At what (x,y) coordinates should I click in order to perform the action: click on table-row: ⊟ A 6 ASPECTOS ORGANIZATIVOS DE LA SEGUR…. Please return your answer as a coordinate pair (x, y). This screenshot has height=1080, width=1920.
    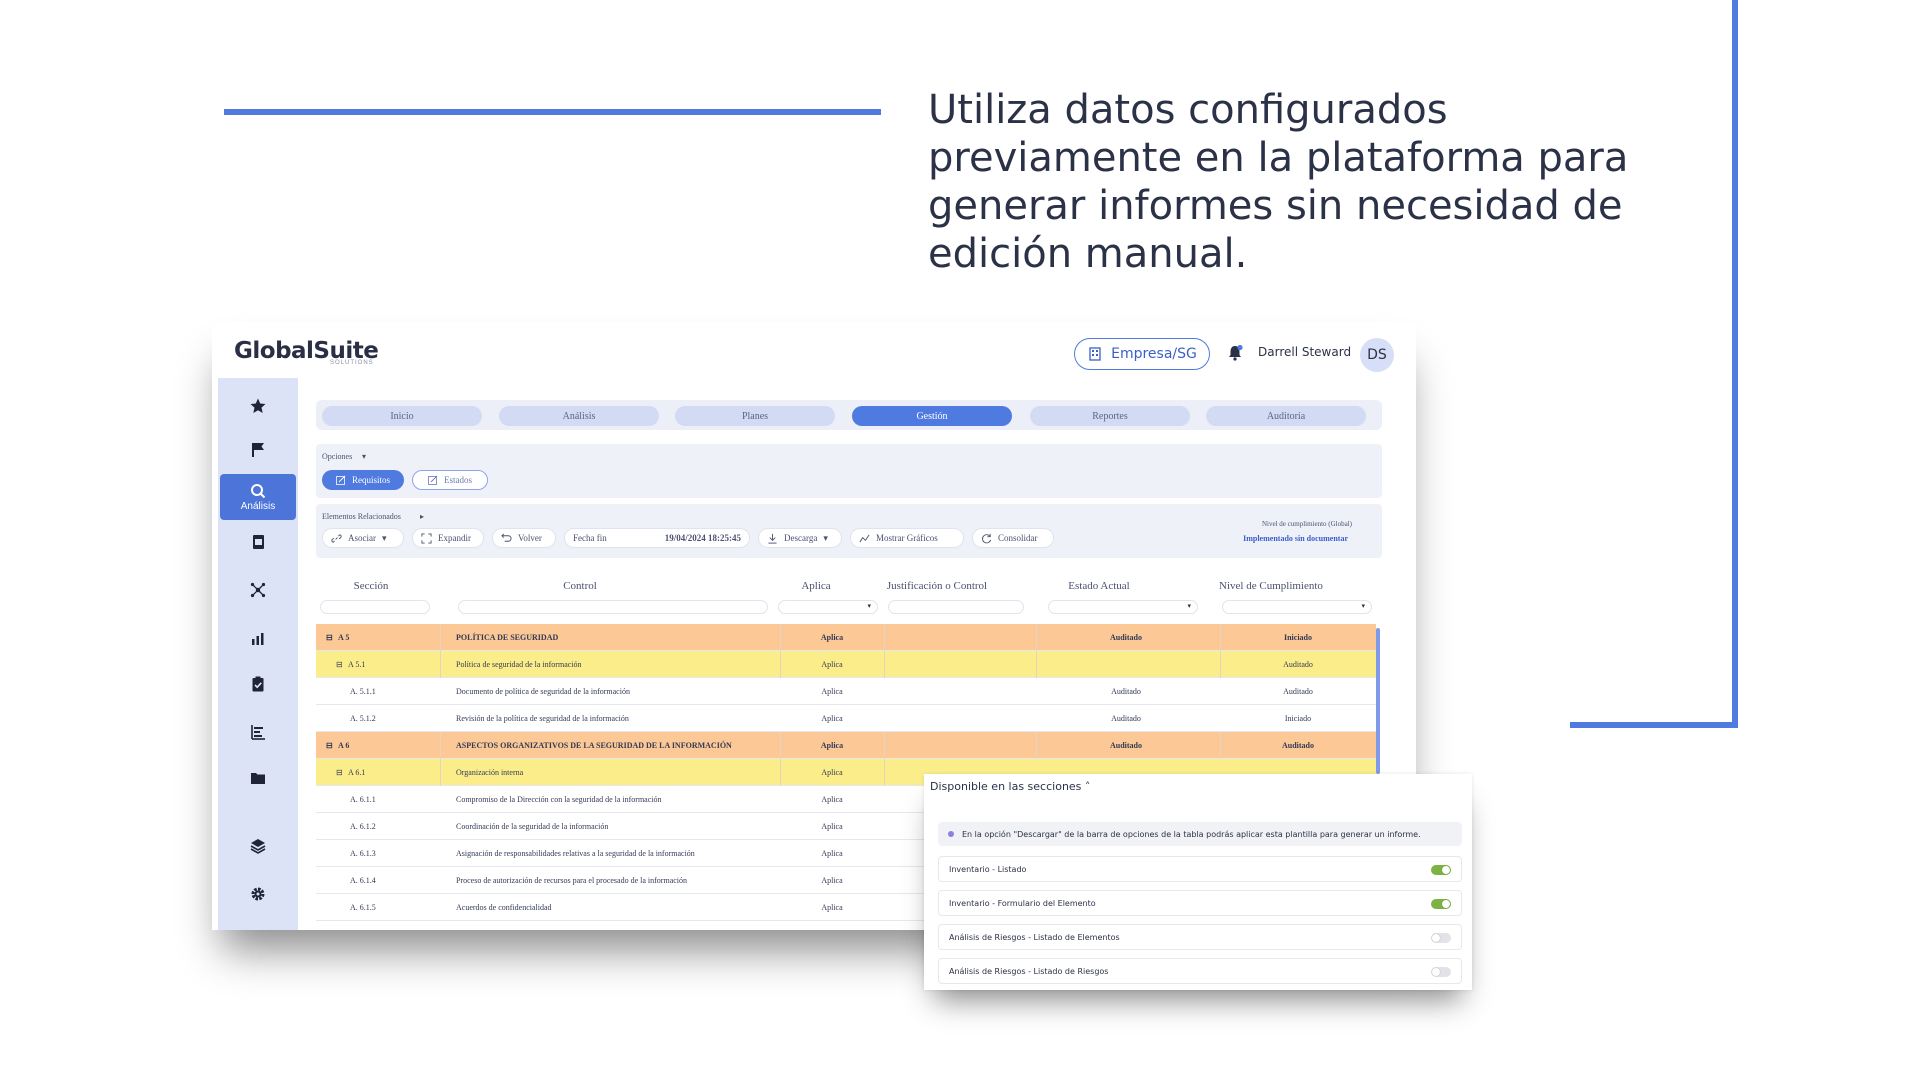
    Looking at the image, I should click on (846, 745).